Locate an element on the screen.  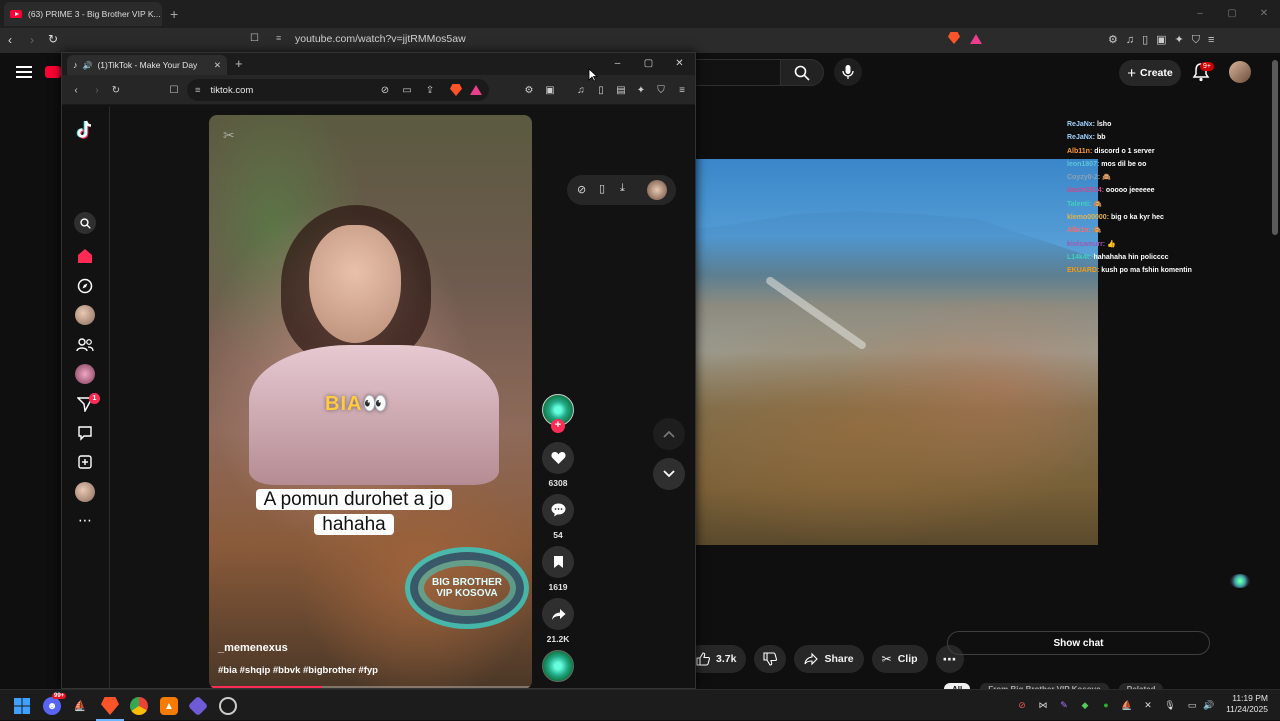
tray-app-icon-5: ● is located at coordinates (1106, 705).